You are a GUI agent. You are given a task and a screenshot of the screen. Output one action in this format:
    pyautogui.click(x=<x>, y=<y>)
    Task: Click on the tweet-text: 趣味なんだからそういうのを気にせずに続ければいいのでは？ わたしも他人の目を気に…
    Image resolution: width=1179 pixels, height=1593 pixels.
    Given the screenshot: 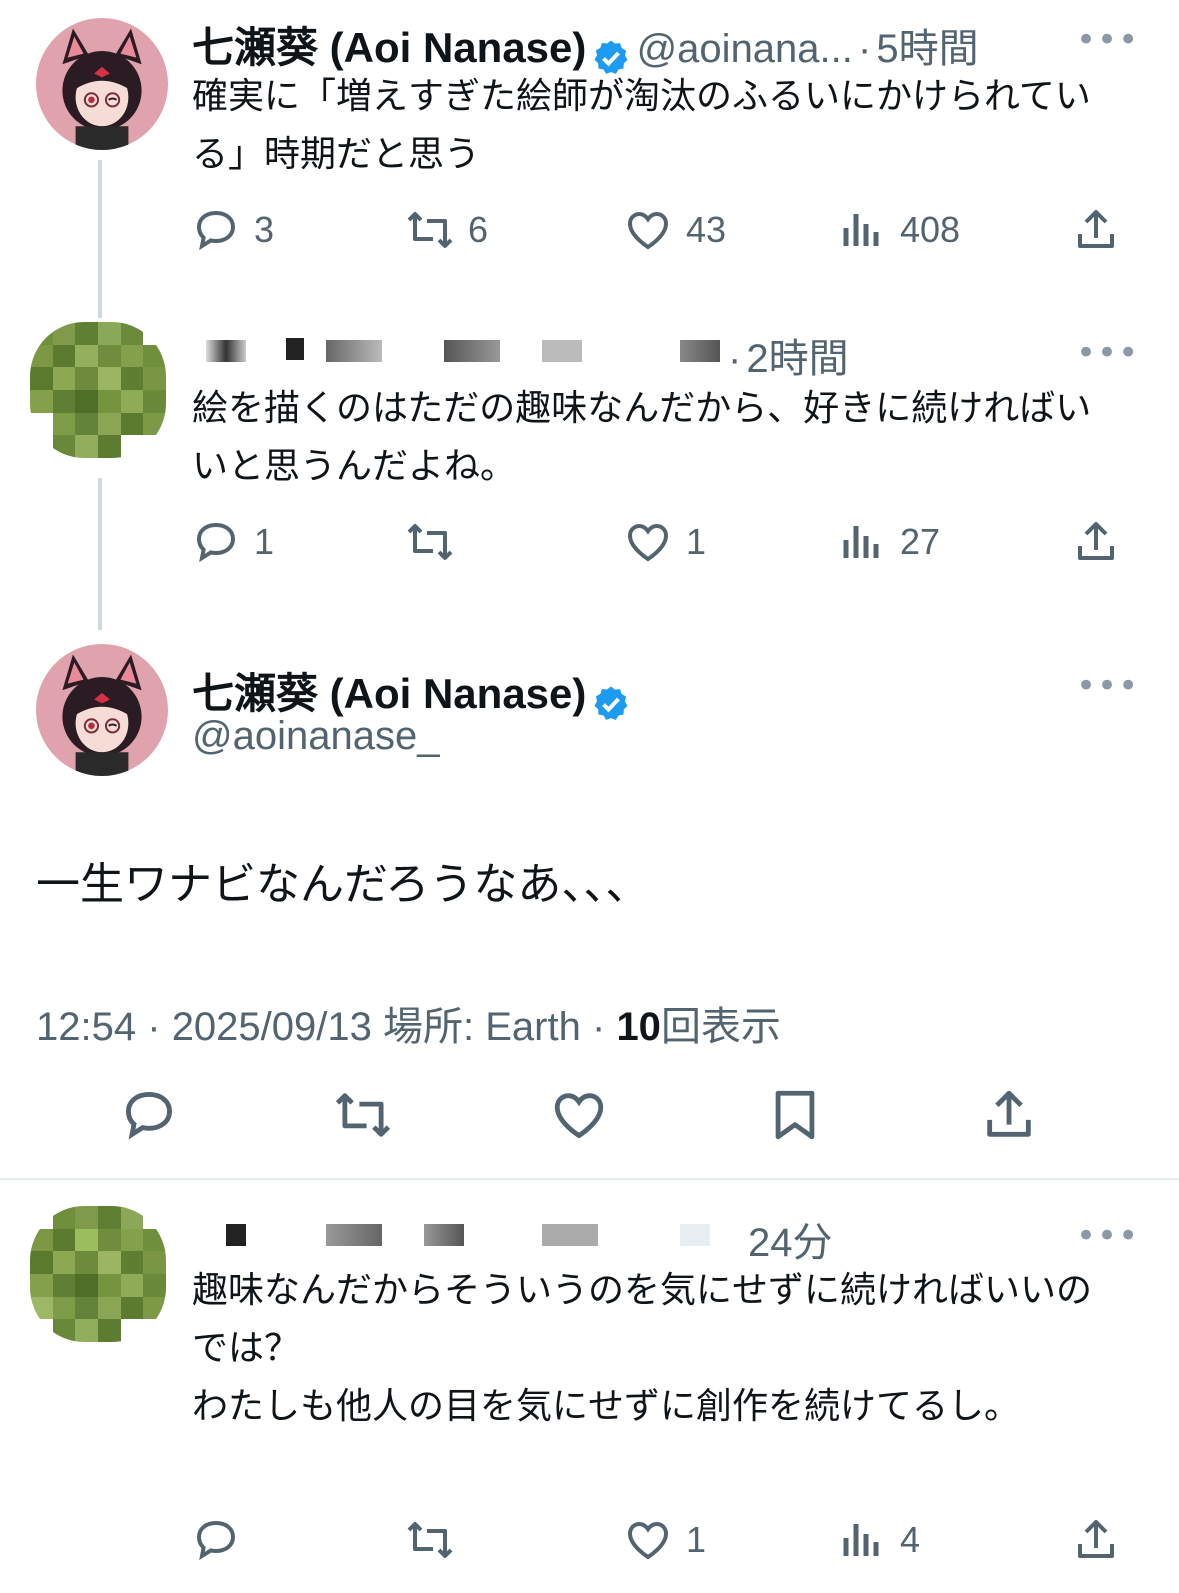 What is the action you would take?
    pyautogui.click(x=642, y=1348)
    